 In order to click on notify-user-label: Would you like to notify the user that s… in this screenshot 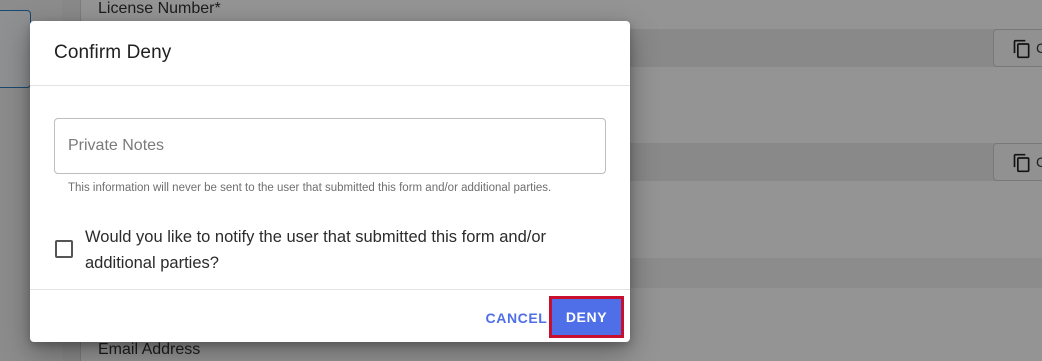, I will do `click(335, 250)`.